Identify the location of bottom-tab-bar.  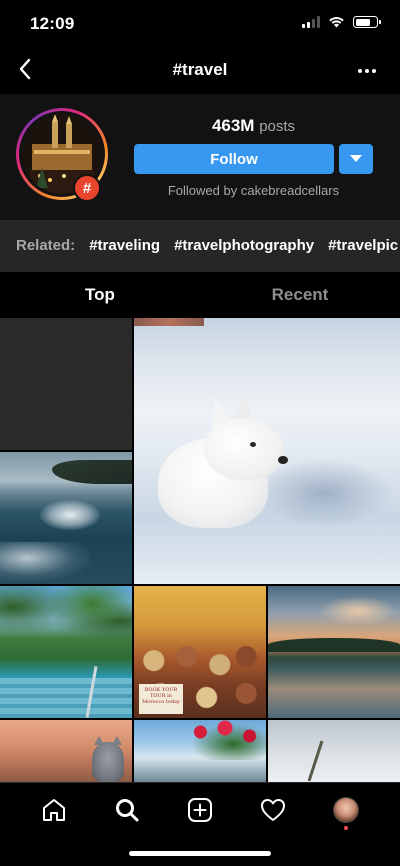
(200, 809).